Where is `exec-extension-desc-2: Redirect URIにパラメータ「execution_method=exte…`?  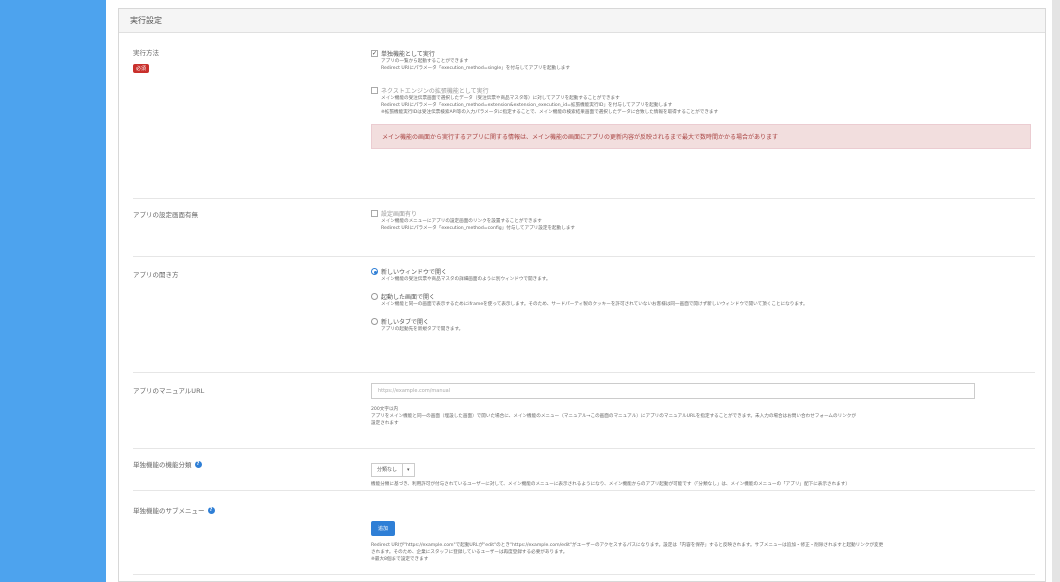
exec-extension-desc-2: Redirect URIにパラメータ「execution_method=exte… is located at coordinates (527, 105).